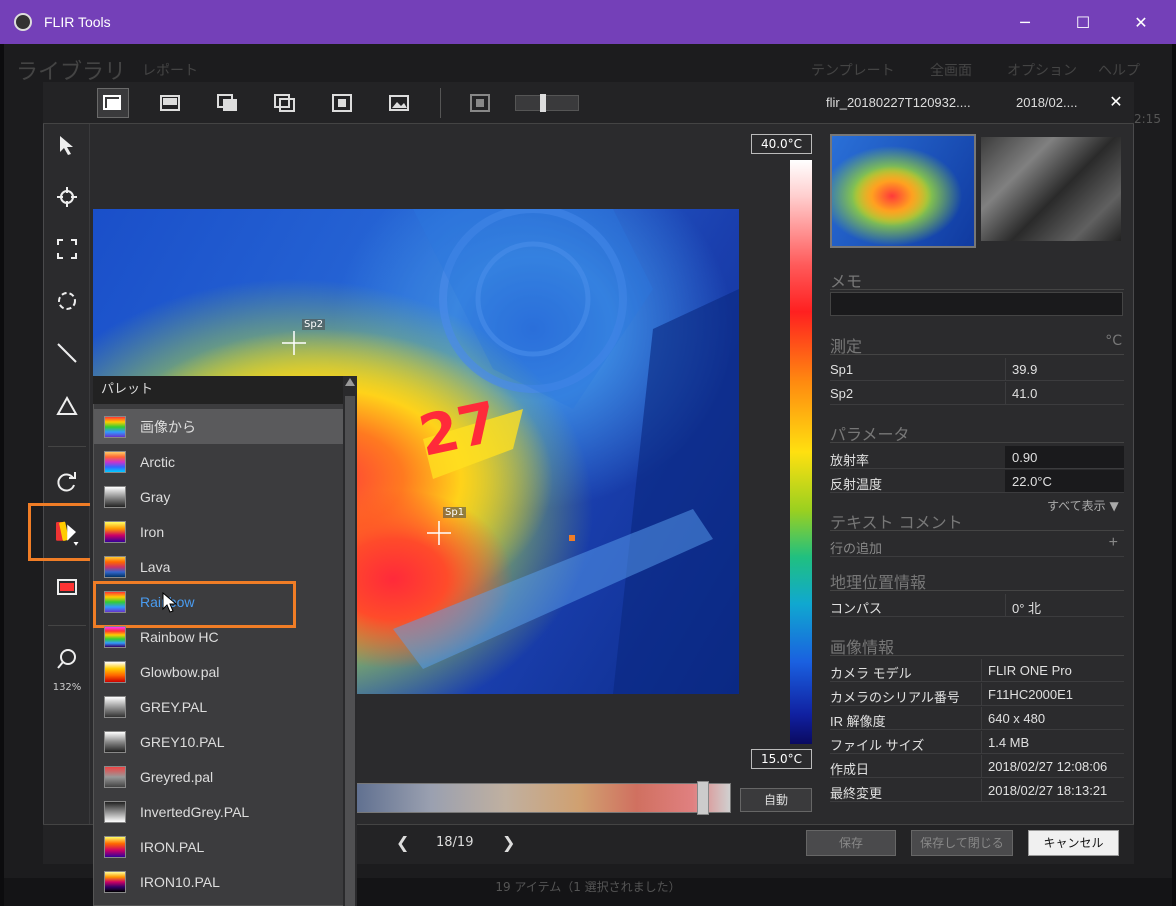 Image resolution: width=1176 pixels, height=906 pixels. I want to click on maximize-button: ☐, so click(1083, 22).